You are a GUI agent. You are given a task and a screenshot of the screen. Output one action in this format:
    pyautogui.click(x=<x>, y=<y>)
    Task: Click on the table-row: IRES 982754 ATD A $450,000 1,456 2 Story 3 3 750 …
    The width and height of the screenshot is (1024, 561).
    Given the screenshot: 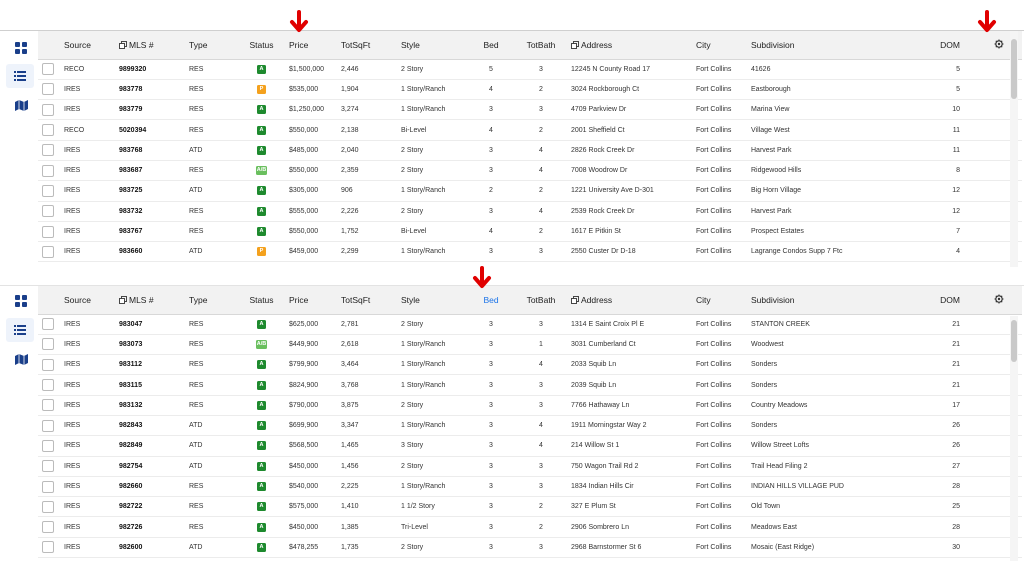 What is the action you would take?
    pyautogui.click(x=530, y=466)
    